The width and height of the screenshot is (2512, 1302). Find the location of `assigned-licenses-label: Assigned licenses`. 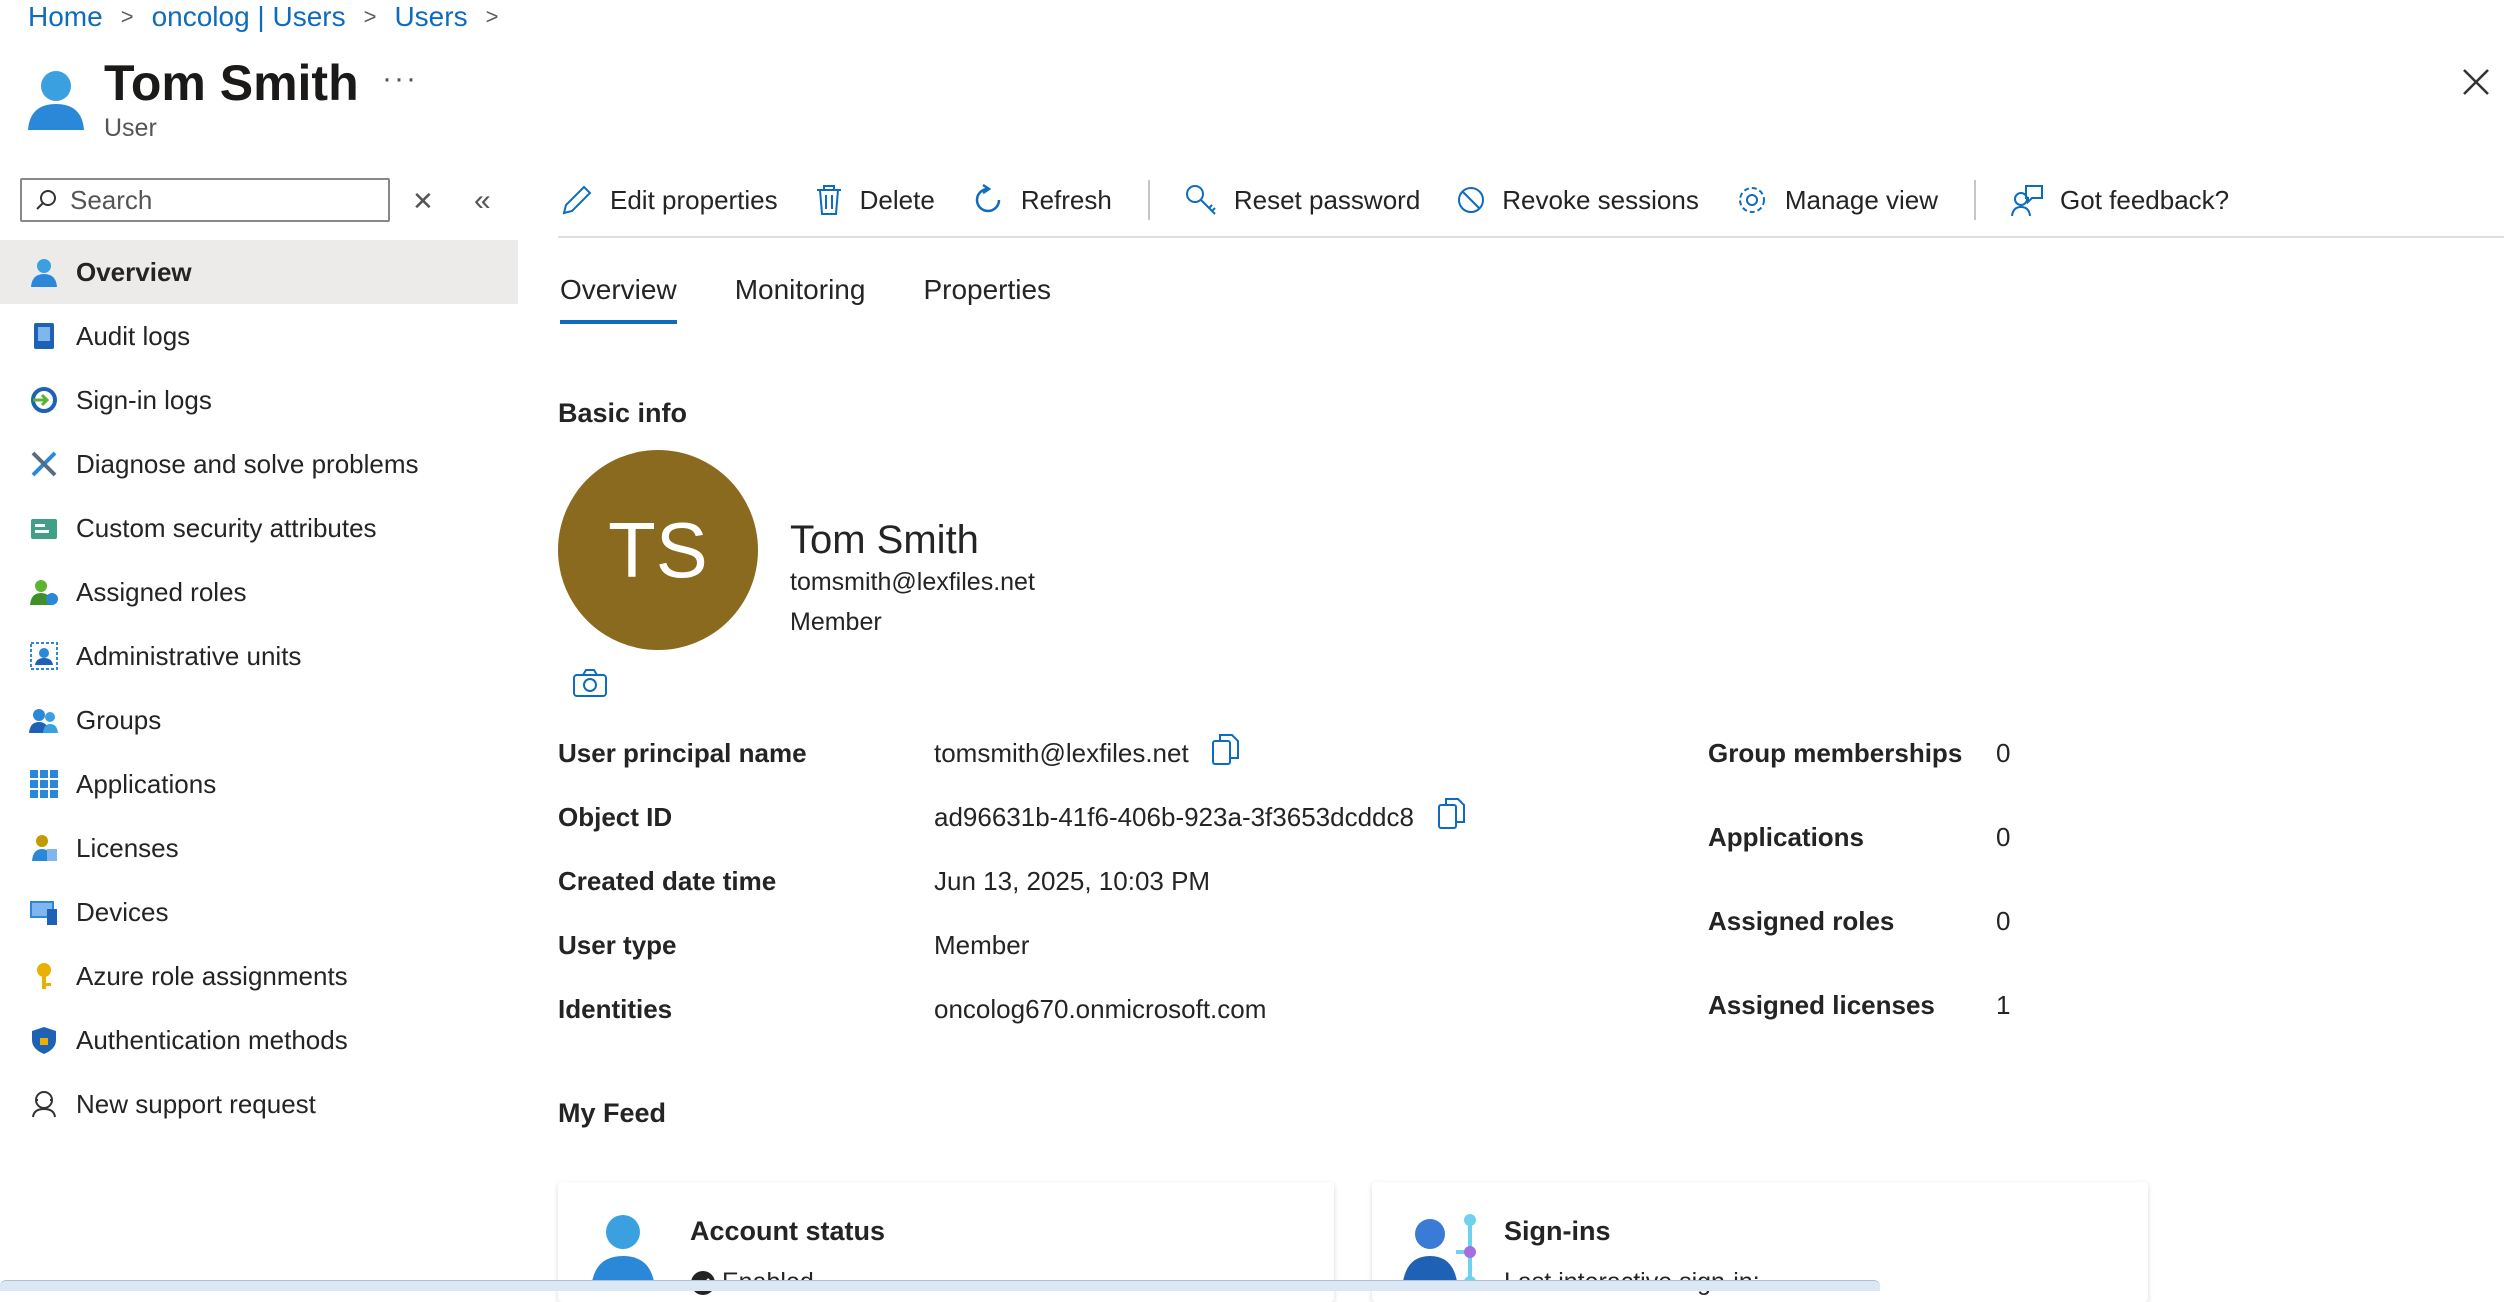

assigned-licenses-label: Assigned licenses is located at coordinates (1821, 1005).